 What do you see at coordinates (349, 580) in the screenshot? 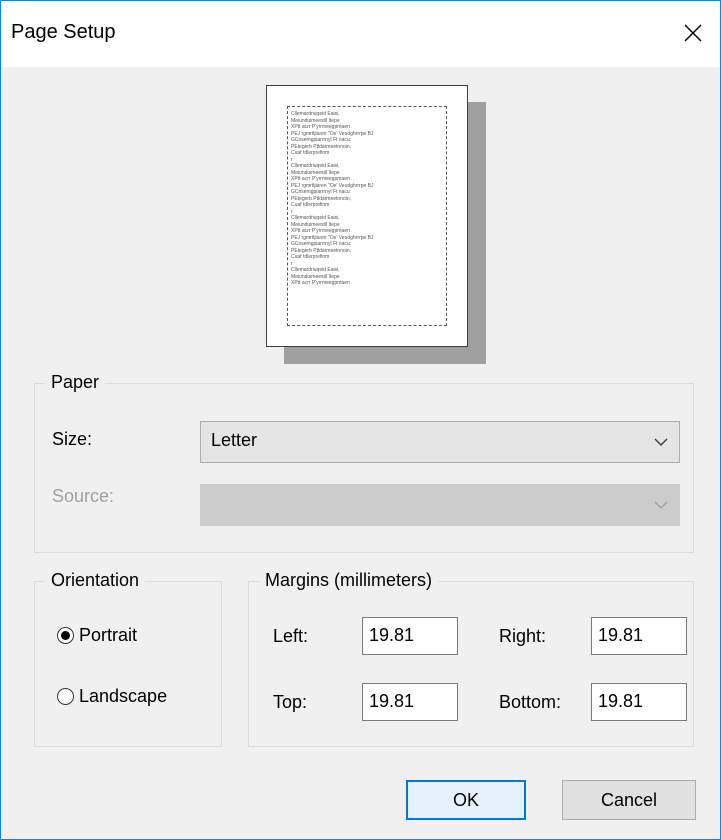
I see `margins-legend: Margins (millimeters)` at bounding box center [349, 580].